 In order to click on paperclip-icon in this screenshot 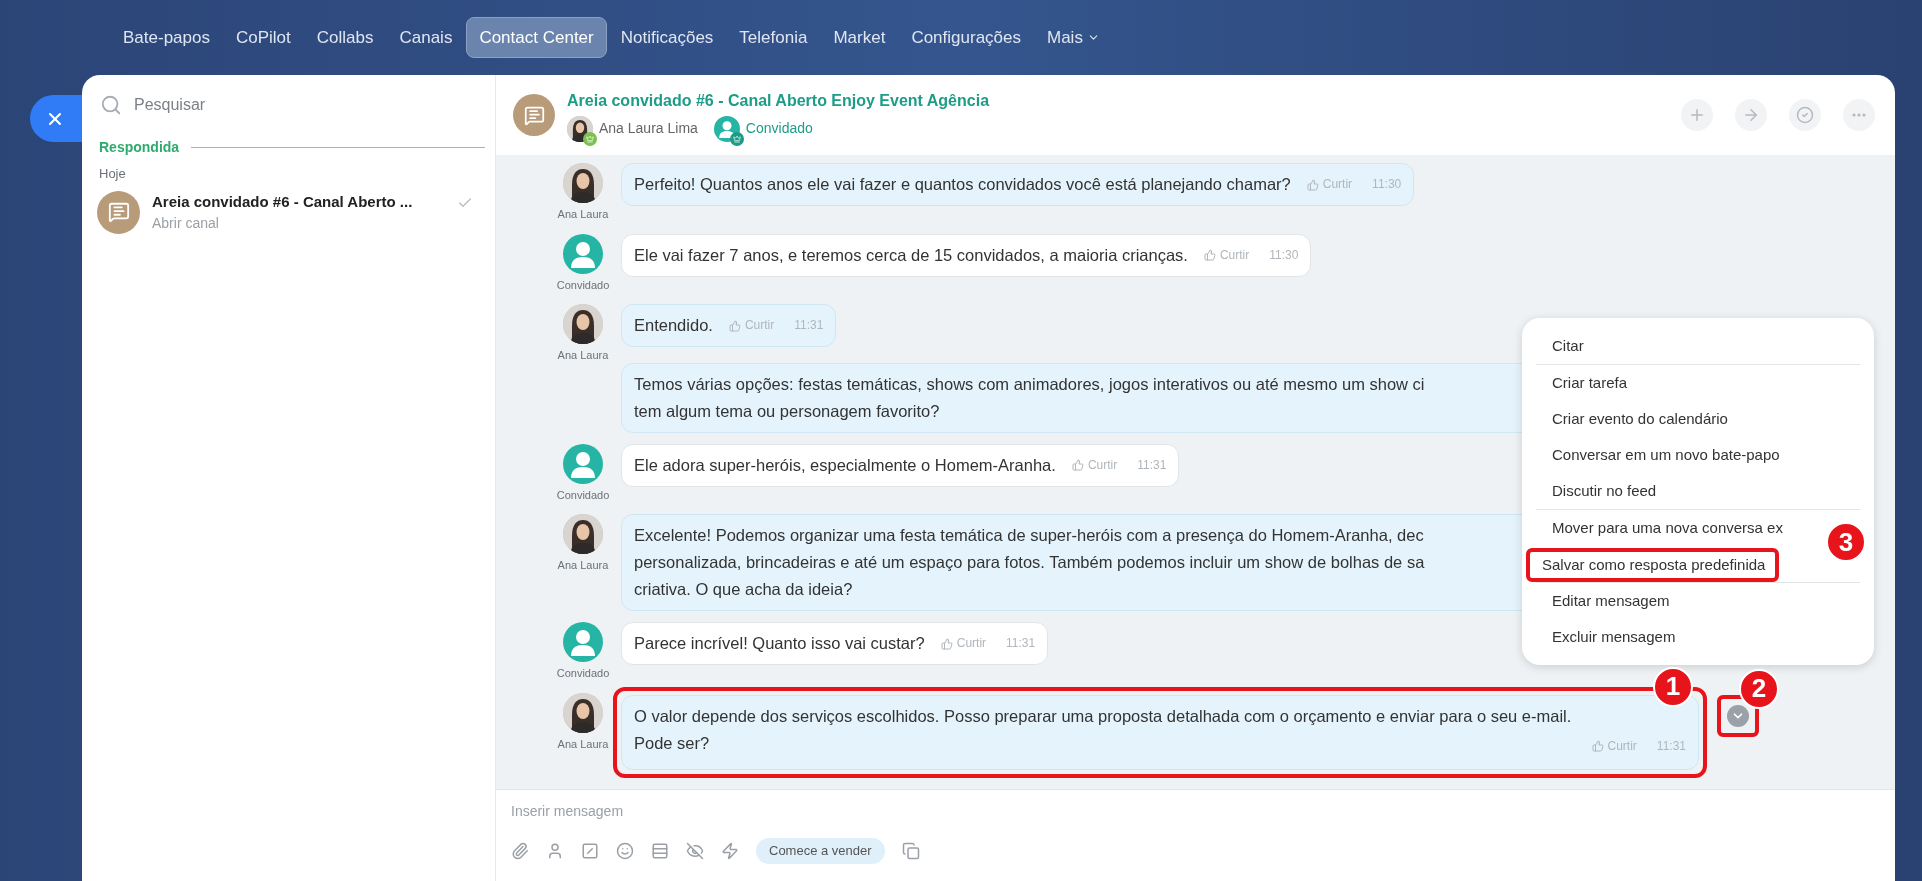, I will do `click(520, 850)`.